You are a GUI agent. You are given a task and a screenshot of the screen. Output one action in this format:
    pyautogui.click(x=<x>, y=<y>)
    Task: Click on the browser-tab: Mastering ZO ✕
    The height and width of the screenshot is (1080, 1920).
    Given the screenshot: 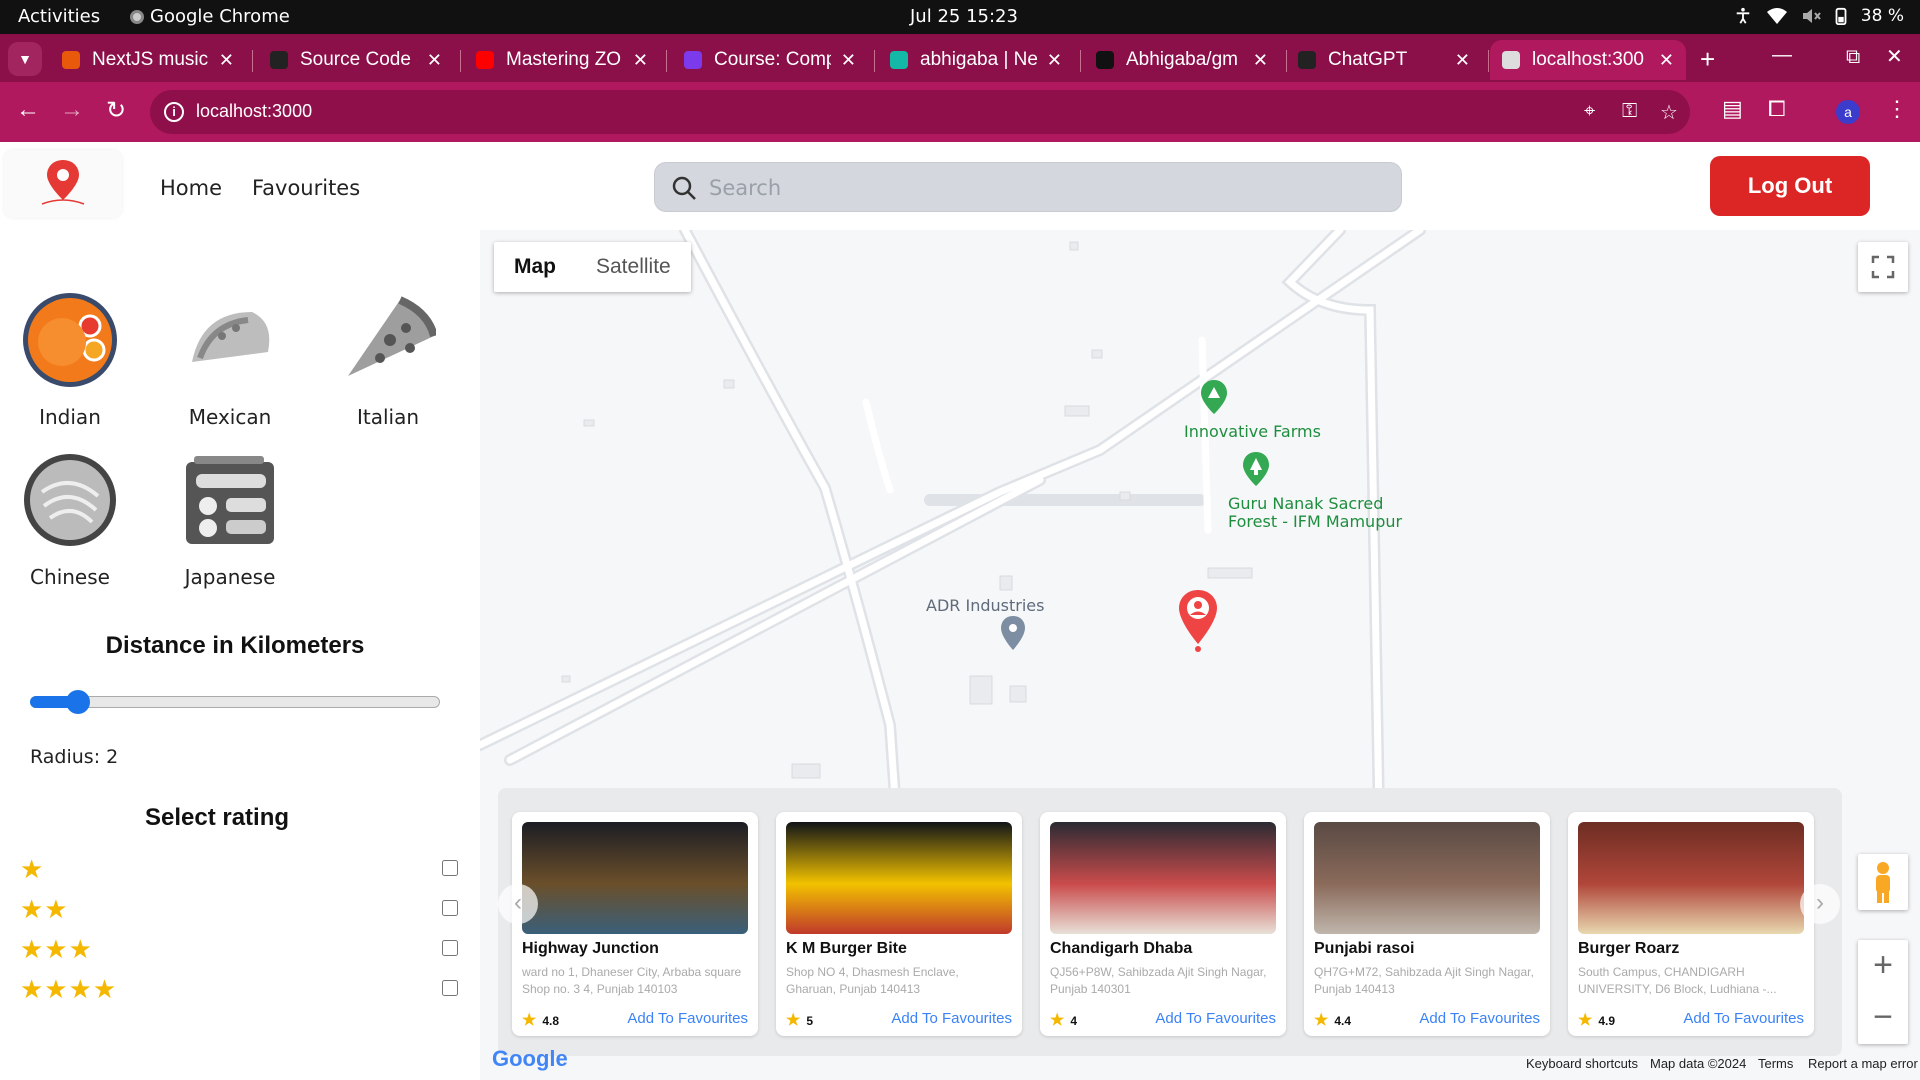 What is the action you would take?
    pyautogui.click(x=562, y=60)
    